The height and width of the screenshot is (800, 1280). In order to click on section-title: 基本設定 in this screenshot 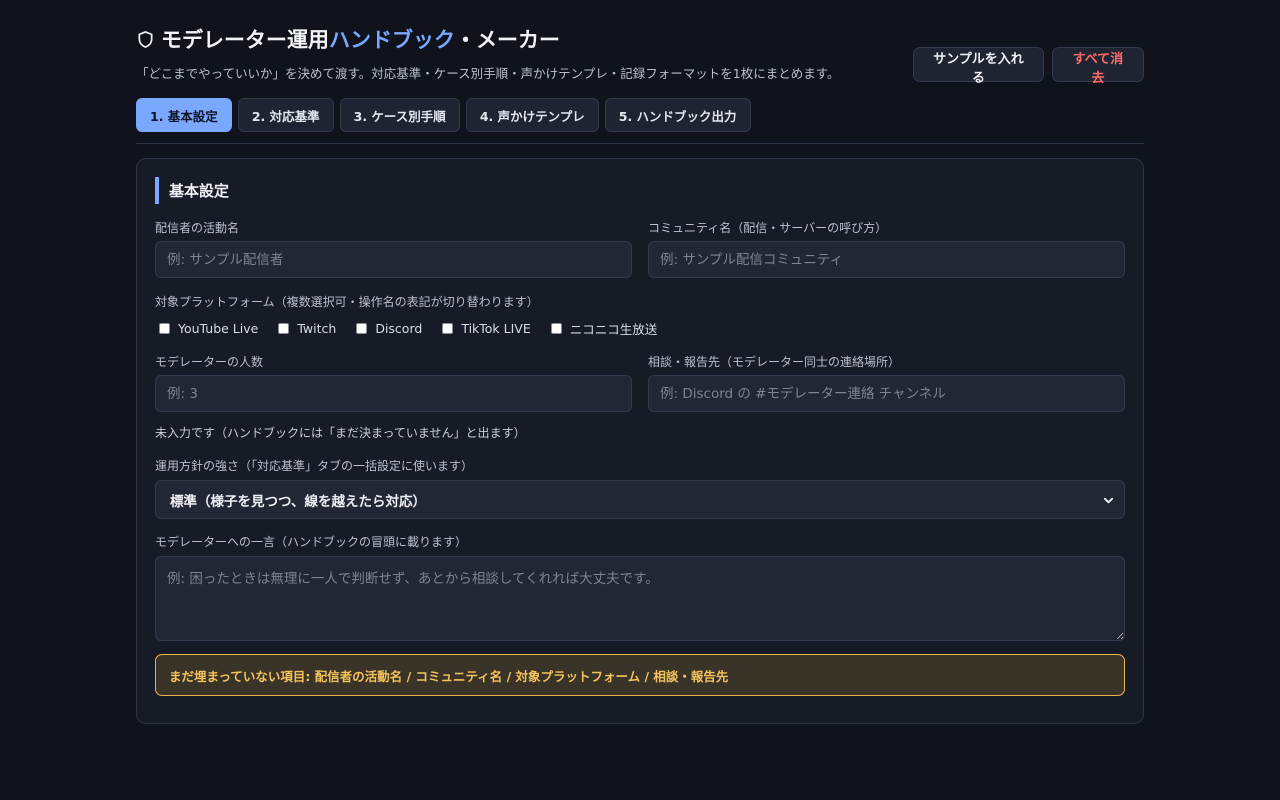, I will do `click(192, 190)`.